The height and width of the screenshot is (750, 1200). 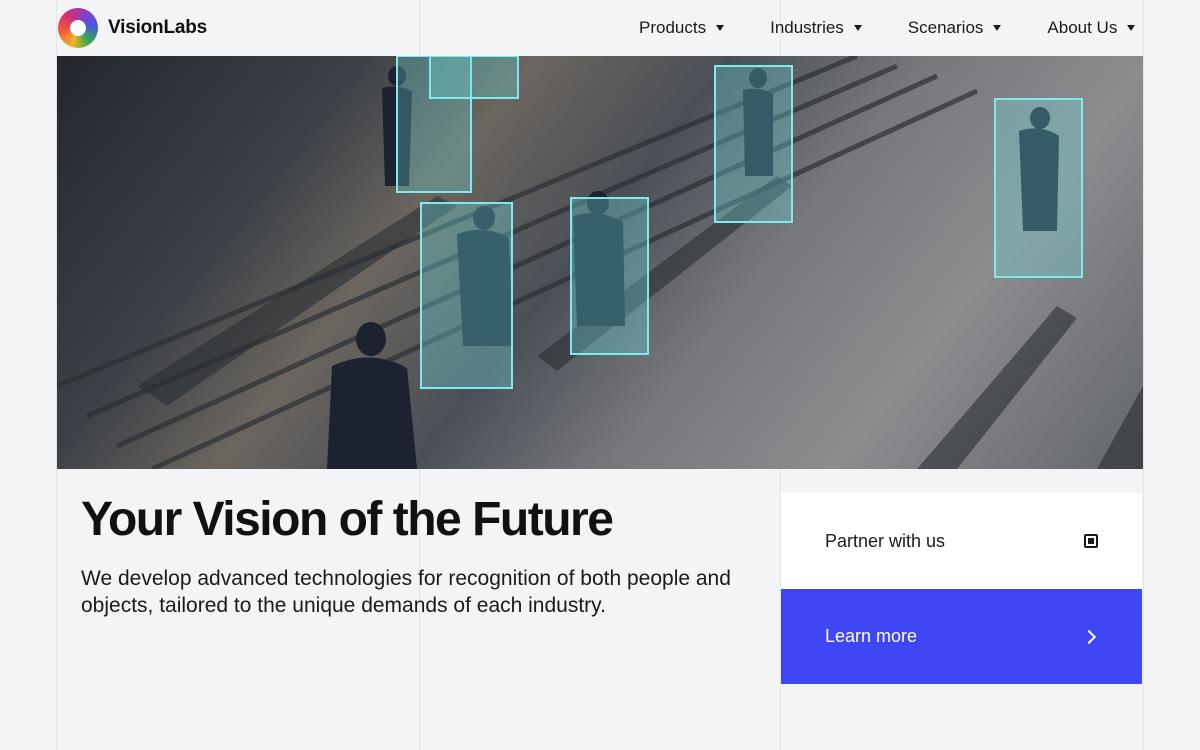 I want to click on brand-name: VisionLabs, so click(x=158, y=27).